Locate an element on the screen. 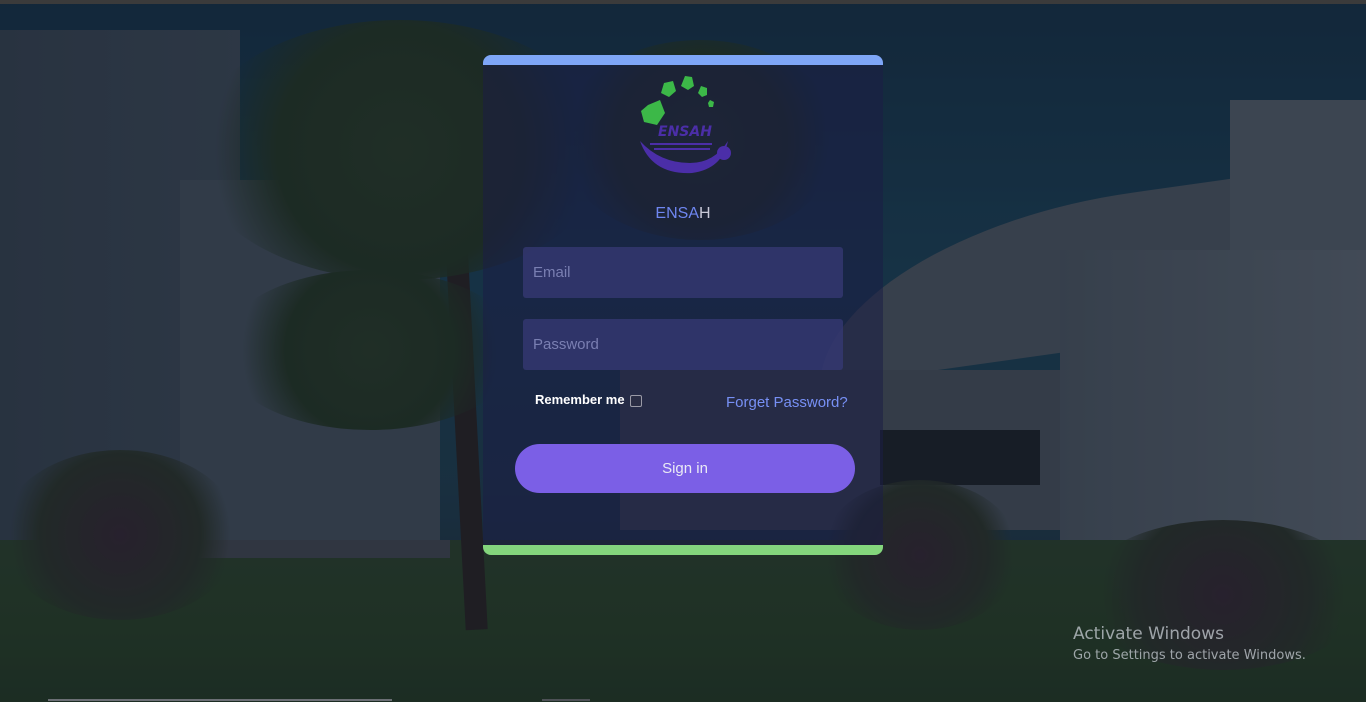  activate-windows-subtitle: Go to Settings to activate Windows. is located at coordinates (1189, 655).